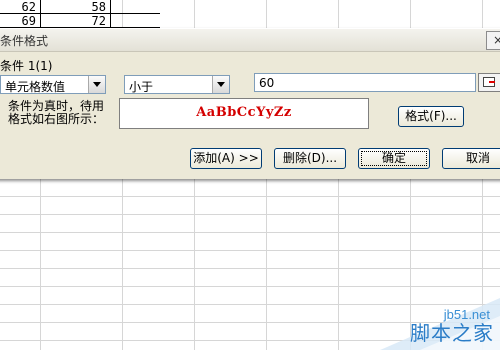 This screenshot has width=500, height=350. I want to click on range-select-icon, so click(489, 82).